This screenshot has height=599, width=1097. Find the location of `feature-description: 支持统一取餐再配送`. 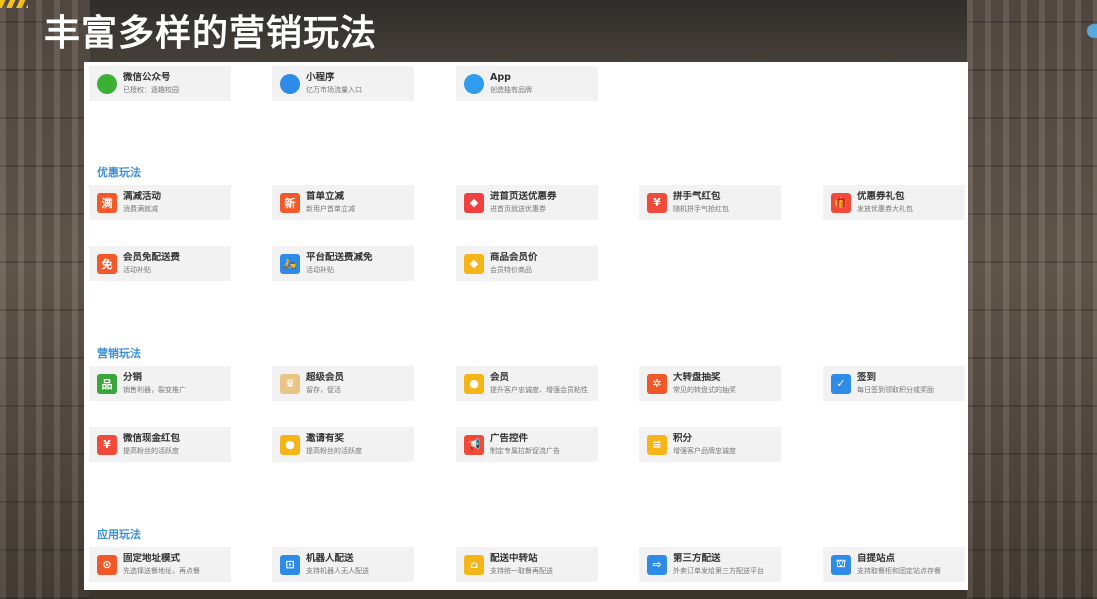

feature-description: 支持统一取餐再配送 is located at coordinates (521, 571).